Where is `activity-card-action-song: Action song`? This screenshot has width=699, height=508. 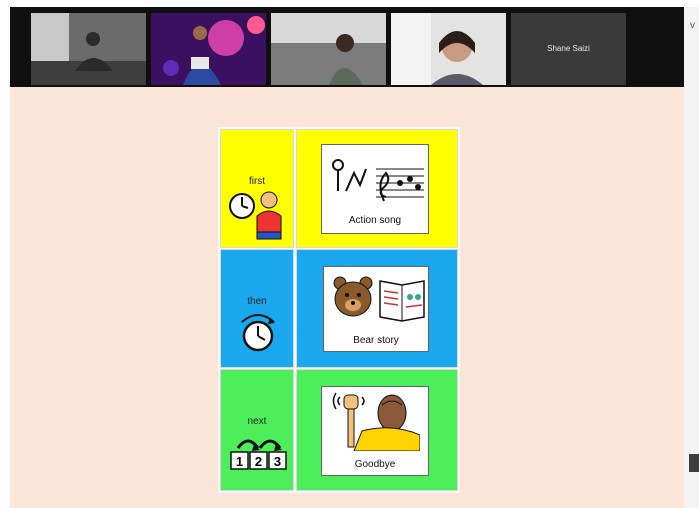 activity-card-action-song: Action song is located at coordinates (375, 189).